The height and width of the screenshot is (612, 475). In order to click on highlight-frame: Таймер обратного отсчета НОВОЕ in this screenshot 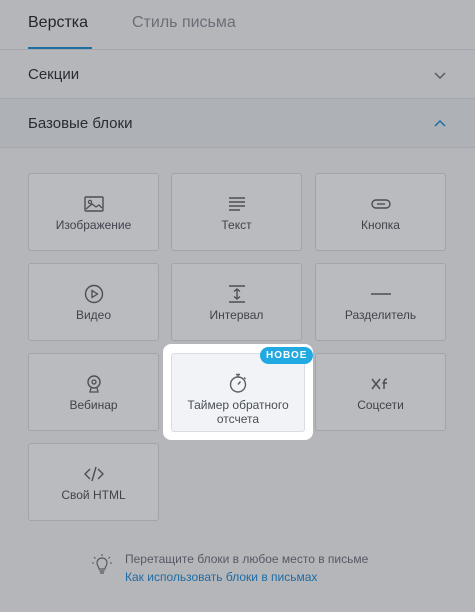, I will do `click(238, 392)`.